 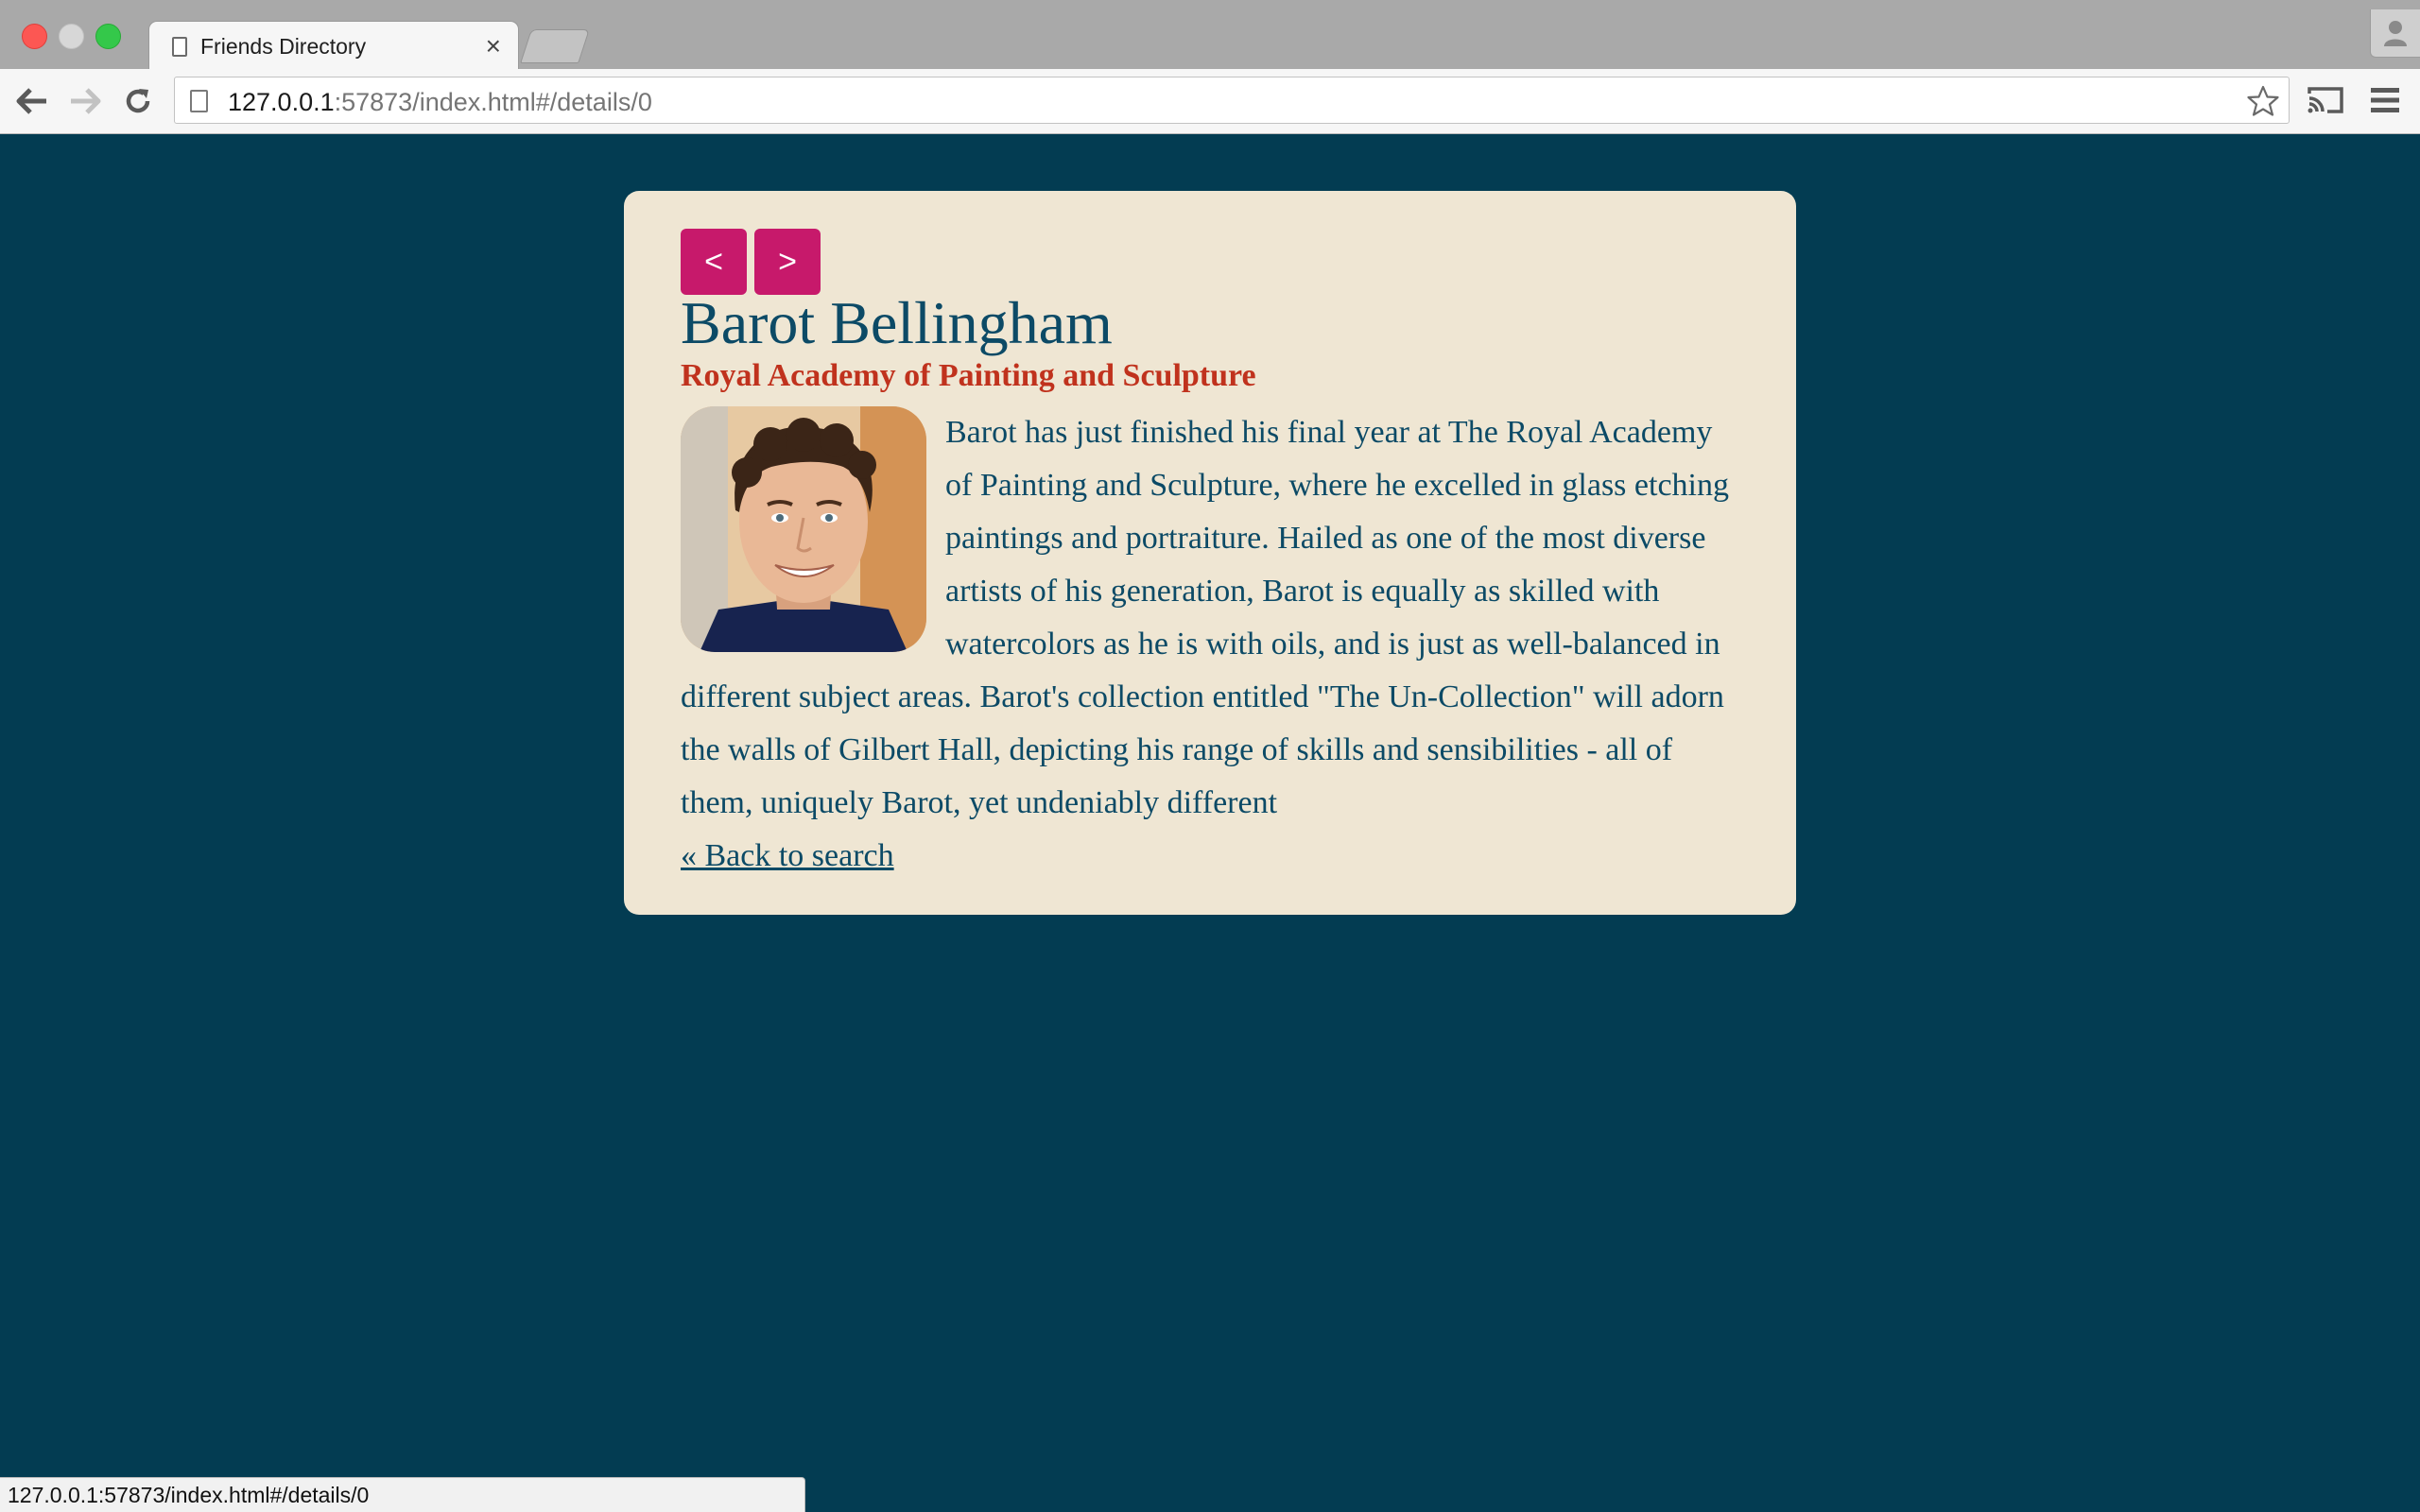 I want to click on reload-icon, so click(x=138, y=101).